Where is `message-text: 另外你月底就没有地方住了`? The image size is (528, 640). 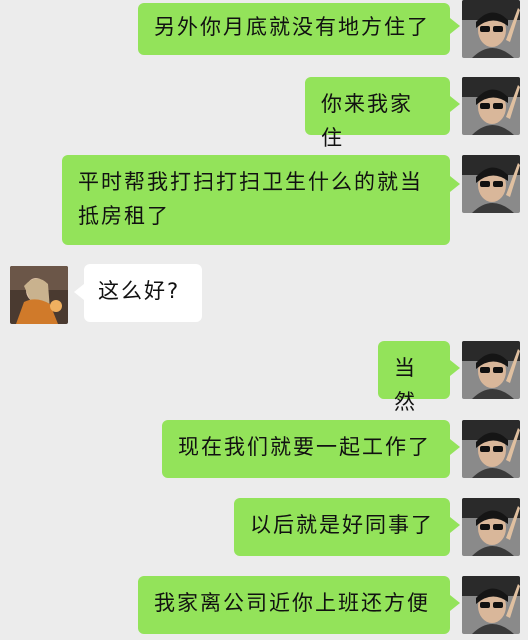
message-text: 另外你月底就没有地方住了 is located at coordinates (292, 27).